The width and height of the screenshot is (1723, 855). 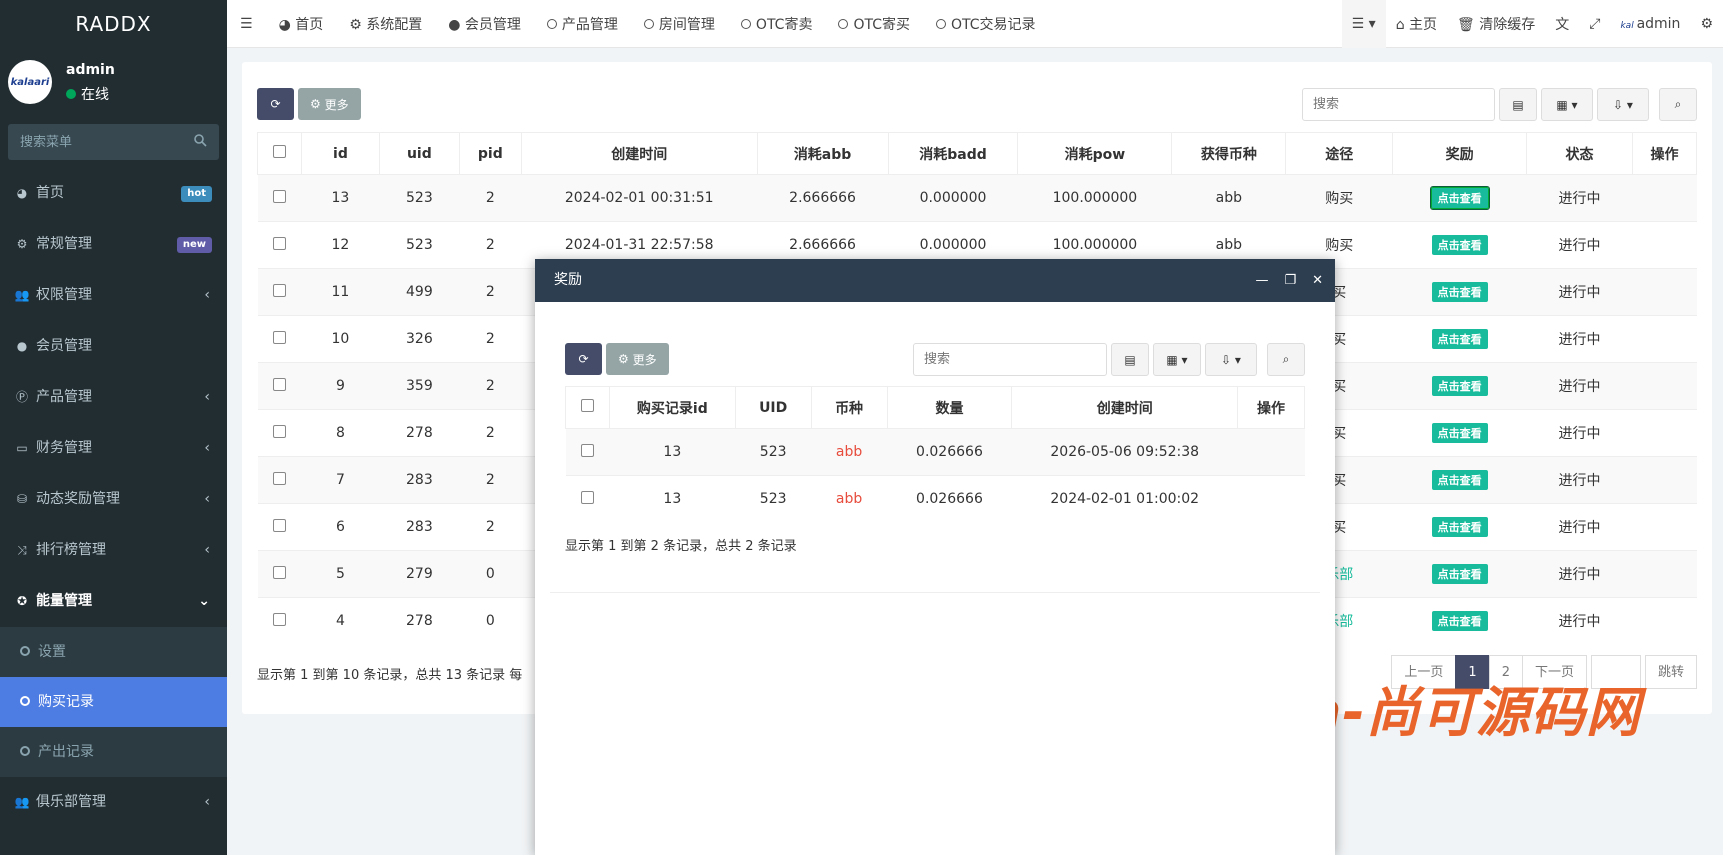 I want to click on minimize-icon: —, so click(x=1261, y=280).